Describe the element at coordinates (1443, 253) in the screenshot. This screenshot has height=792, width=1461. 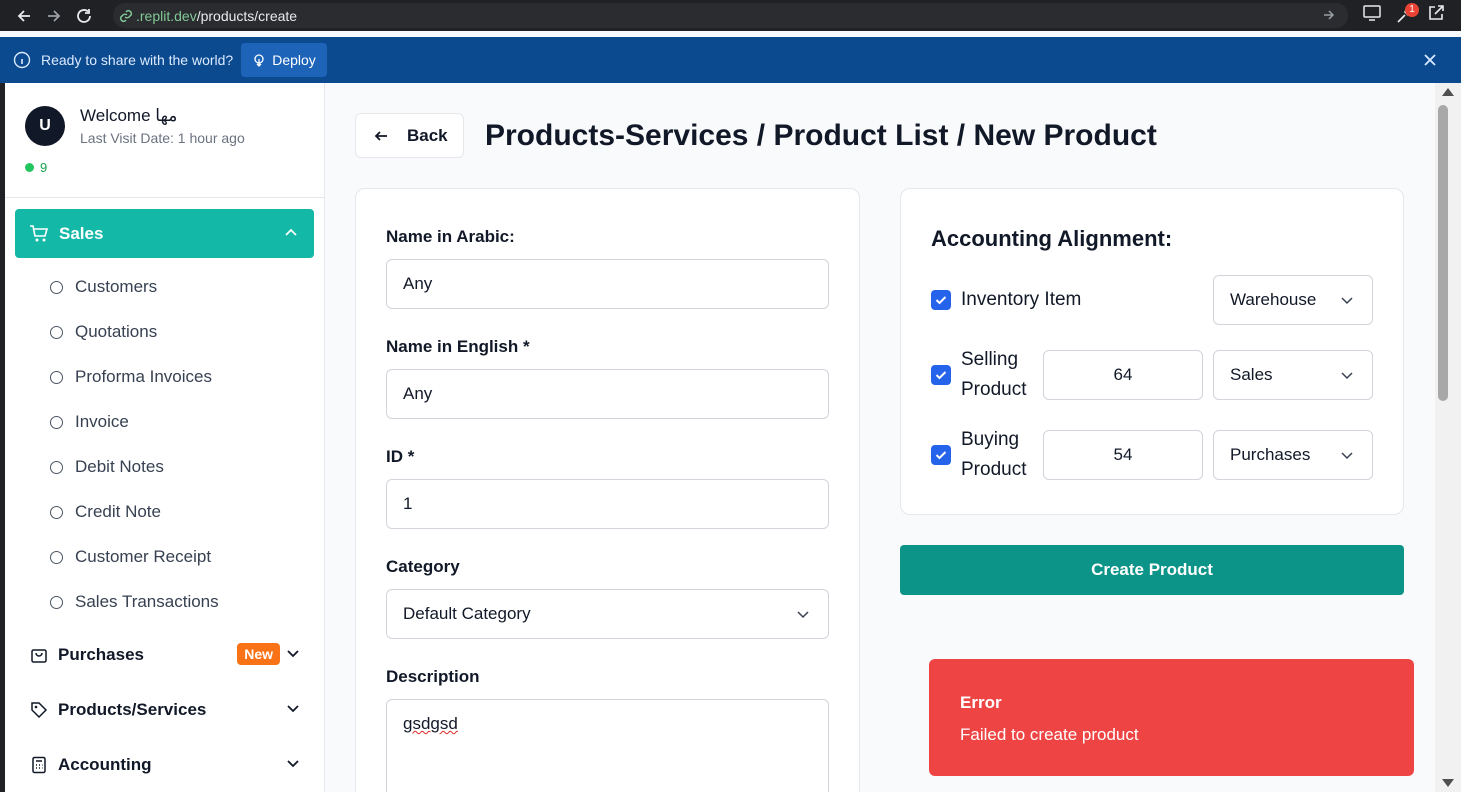
I see `scroll-thumb` at that location.